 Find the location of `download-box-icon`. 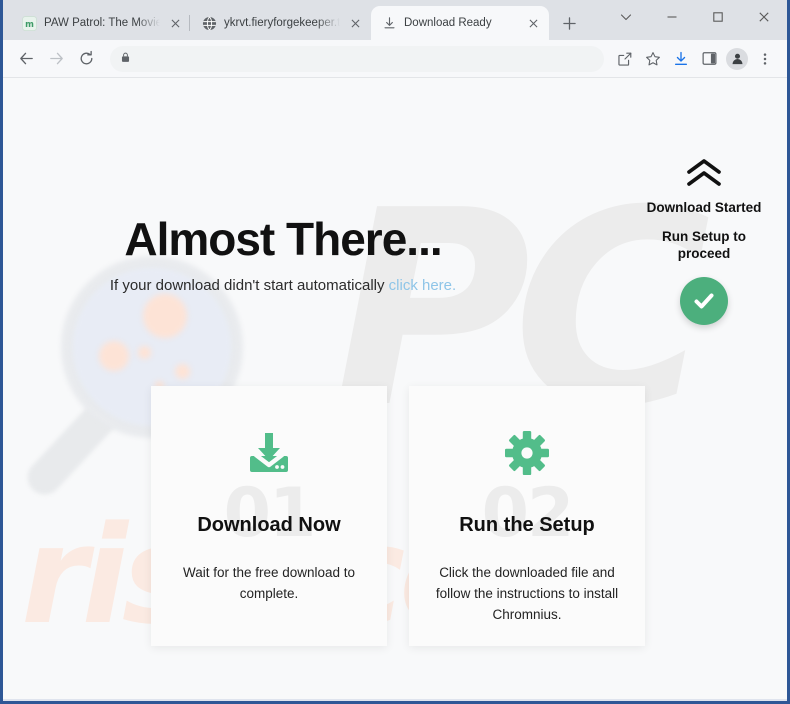

download-box-icon is located at coordinates (269, 453).